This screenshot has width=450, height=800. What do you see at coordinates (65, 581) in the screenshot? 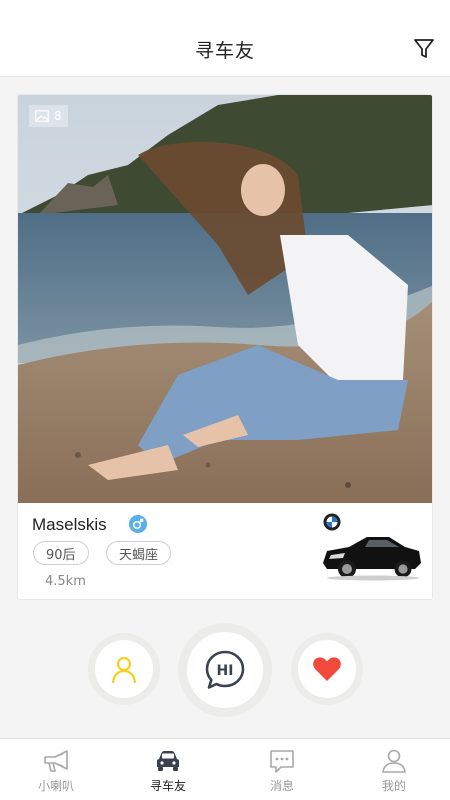
I see `distance-text: 4.5km` at bounding box center [65, 581].